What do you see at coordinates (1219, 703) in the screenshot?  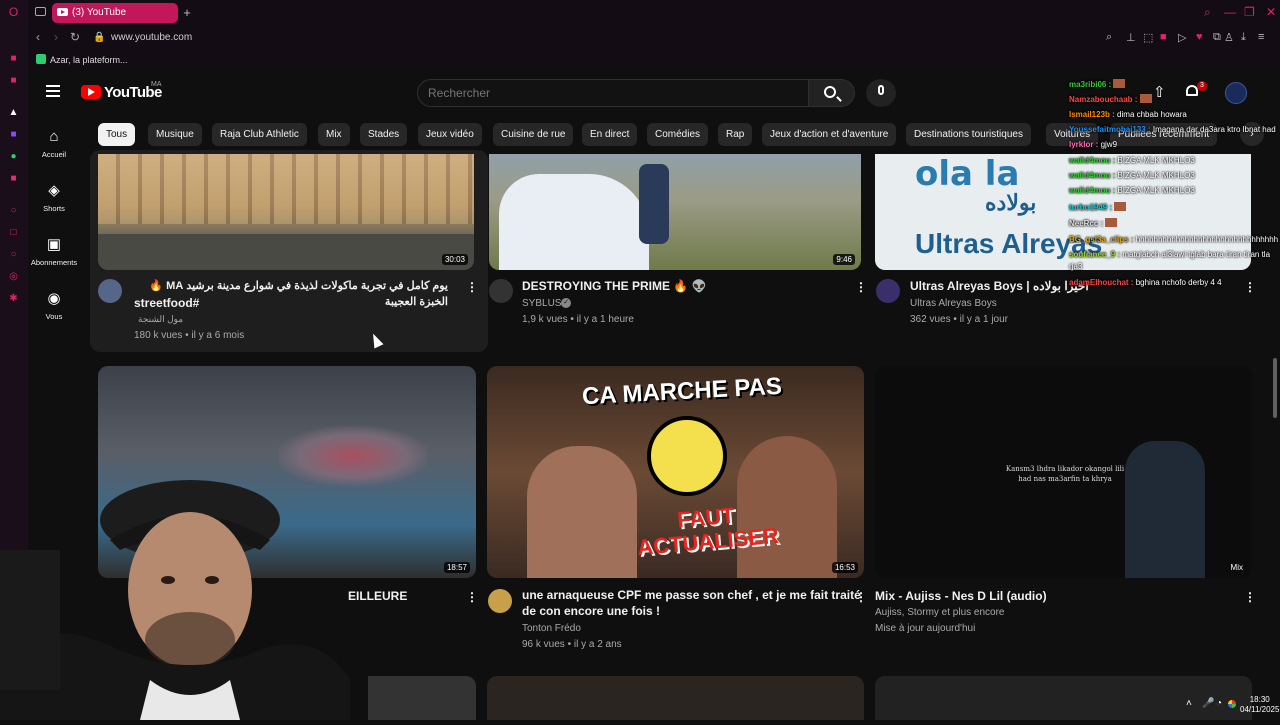 I see `wifi-icon: ◔` at bounding box center [1219, 703].